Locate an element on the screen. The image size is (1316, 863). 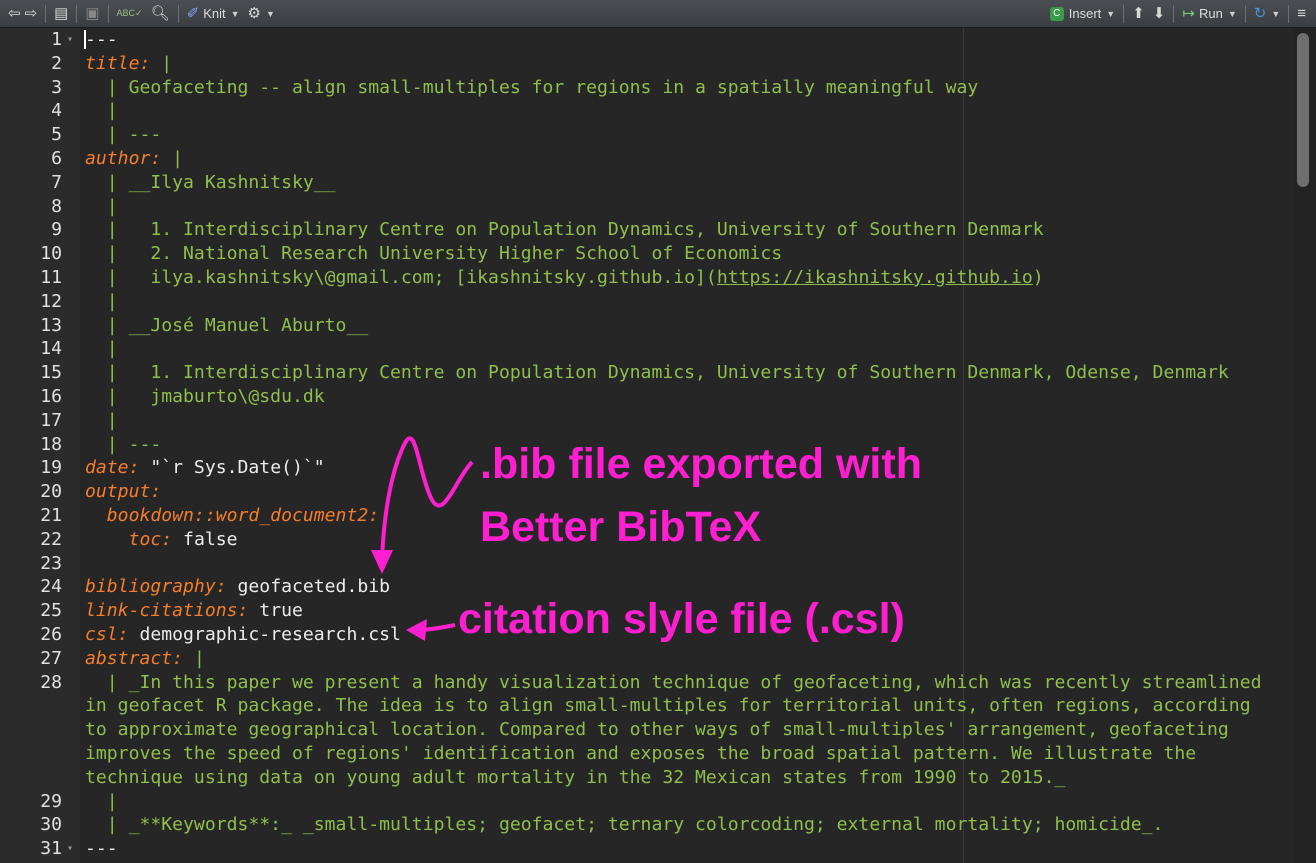
csl-arrowhead is located at coordinates (416, 630).